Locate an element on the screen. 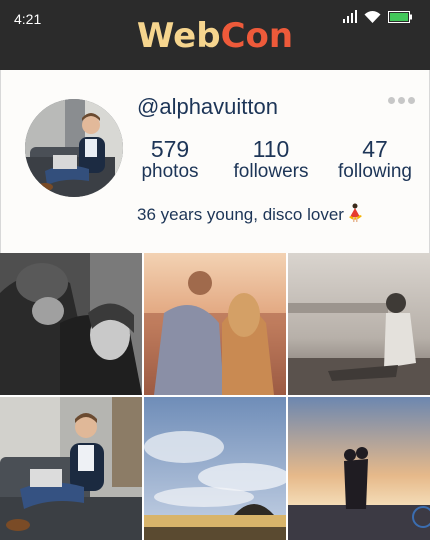  stat-followers: 110 followers is located at coordinates (271, 160).